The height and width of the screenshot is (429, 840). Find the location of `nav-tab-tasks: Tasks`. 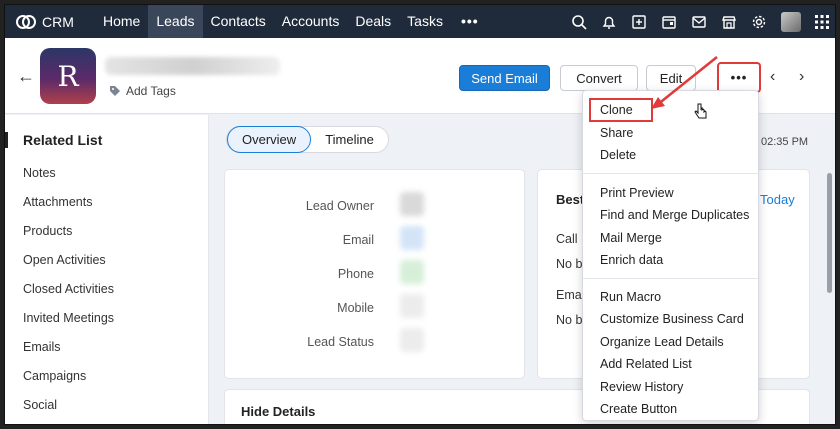

nav-tab-tasks: Tasks is located at coordinates (425, 21).